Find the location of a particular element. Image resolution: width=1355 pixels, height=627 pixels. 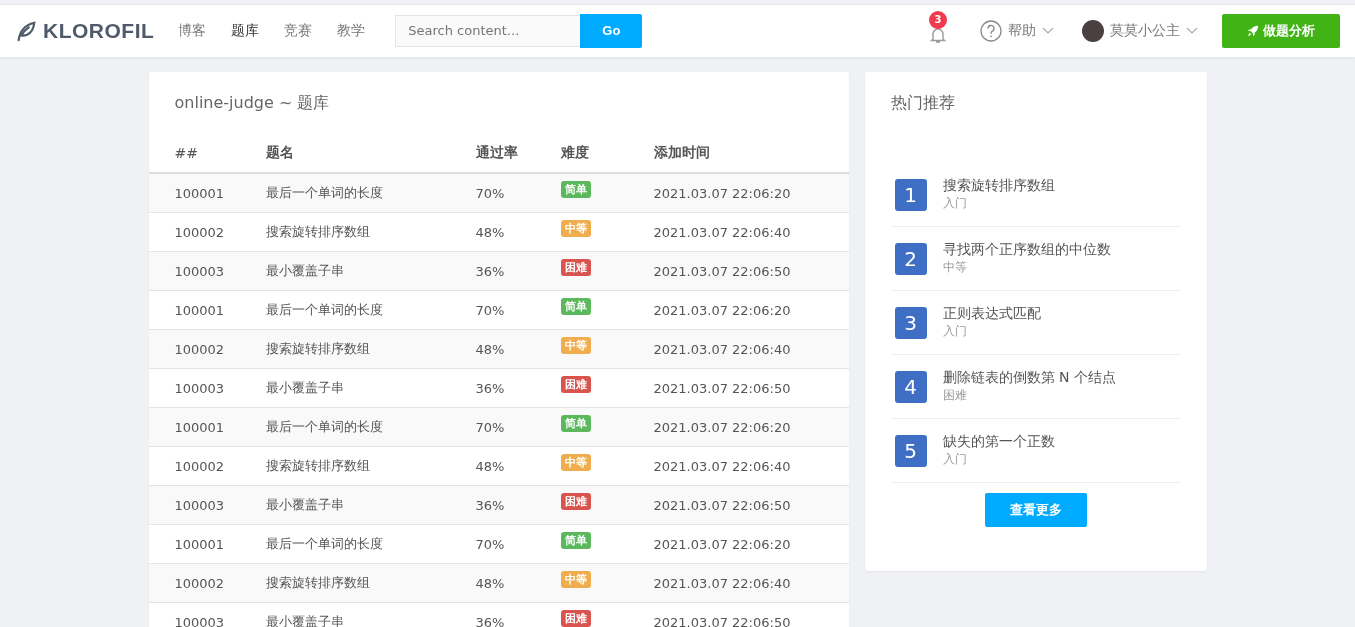

nav-link: 教学 is located at coordinates (351, 31).